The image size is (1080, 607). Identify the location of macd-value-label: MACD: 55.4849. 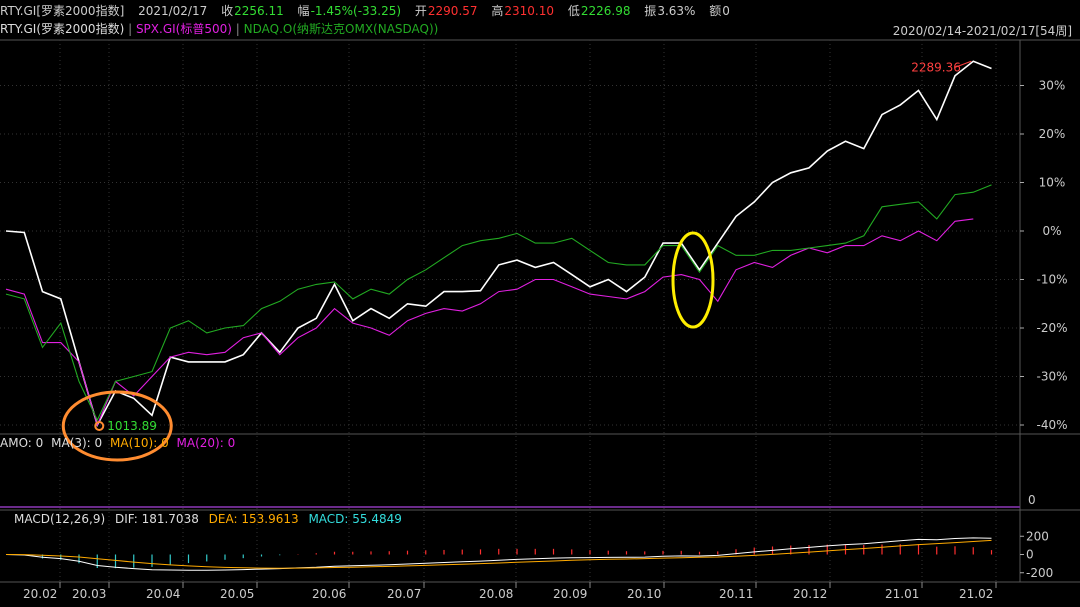
(355, 519).